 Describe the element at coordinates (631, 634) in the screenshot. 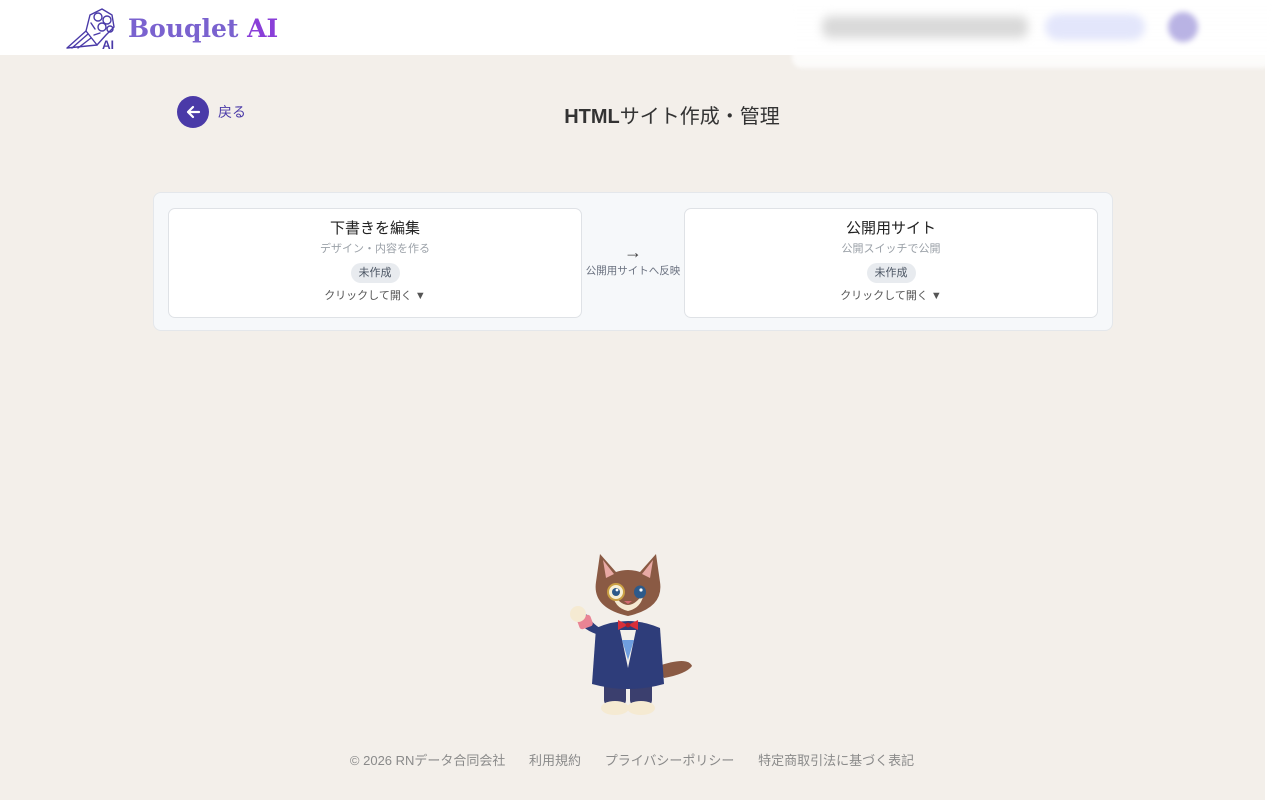

I see `cat-butler-mascot` at that location.